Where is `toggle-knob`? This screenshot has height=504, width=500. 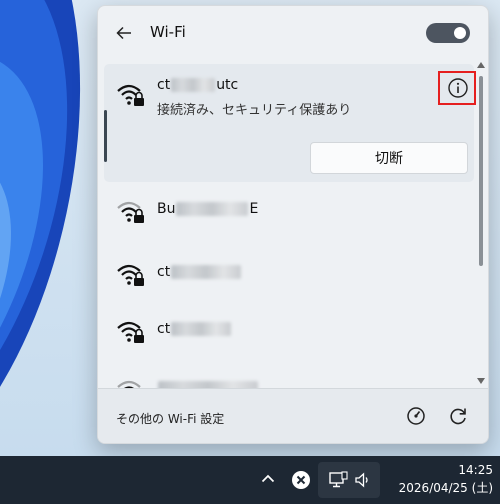 toggle-knob is located at coordinates (460, 33).